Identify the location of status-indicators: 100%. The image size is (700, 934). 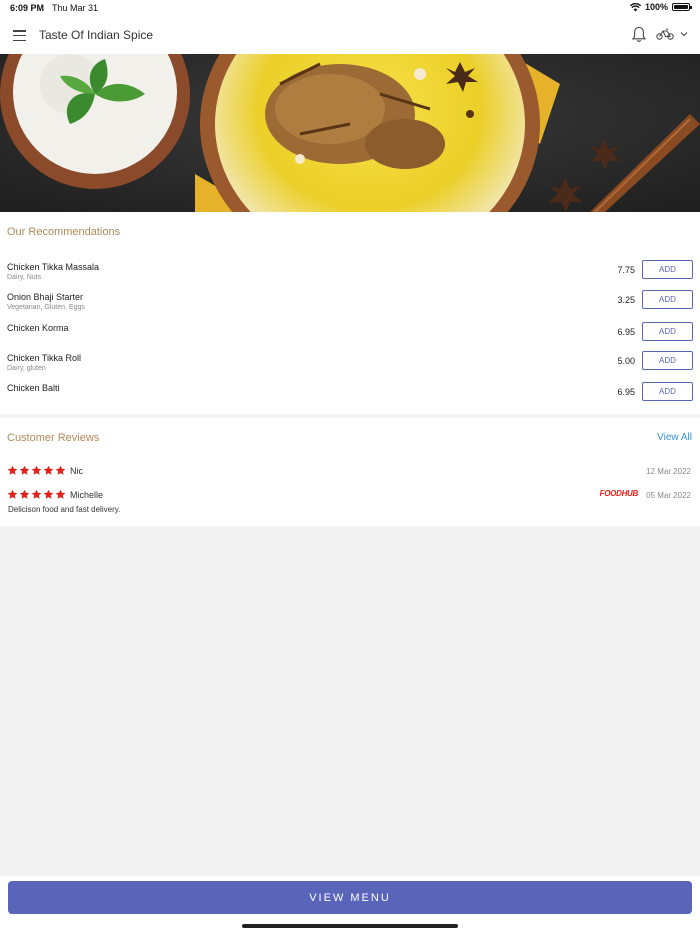
(660, 7).